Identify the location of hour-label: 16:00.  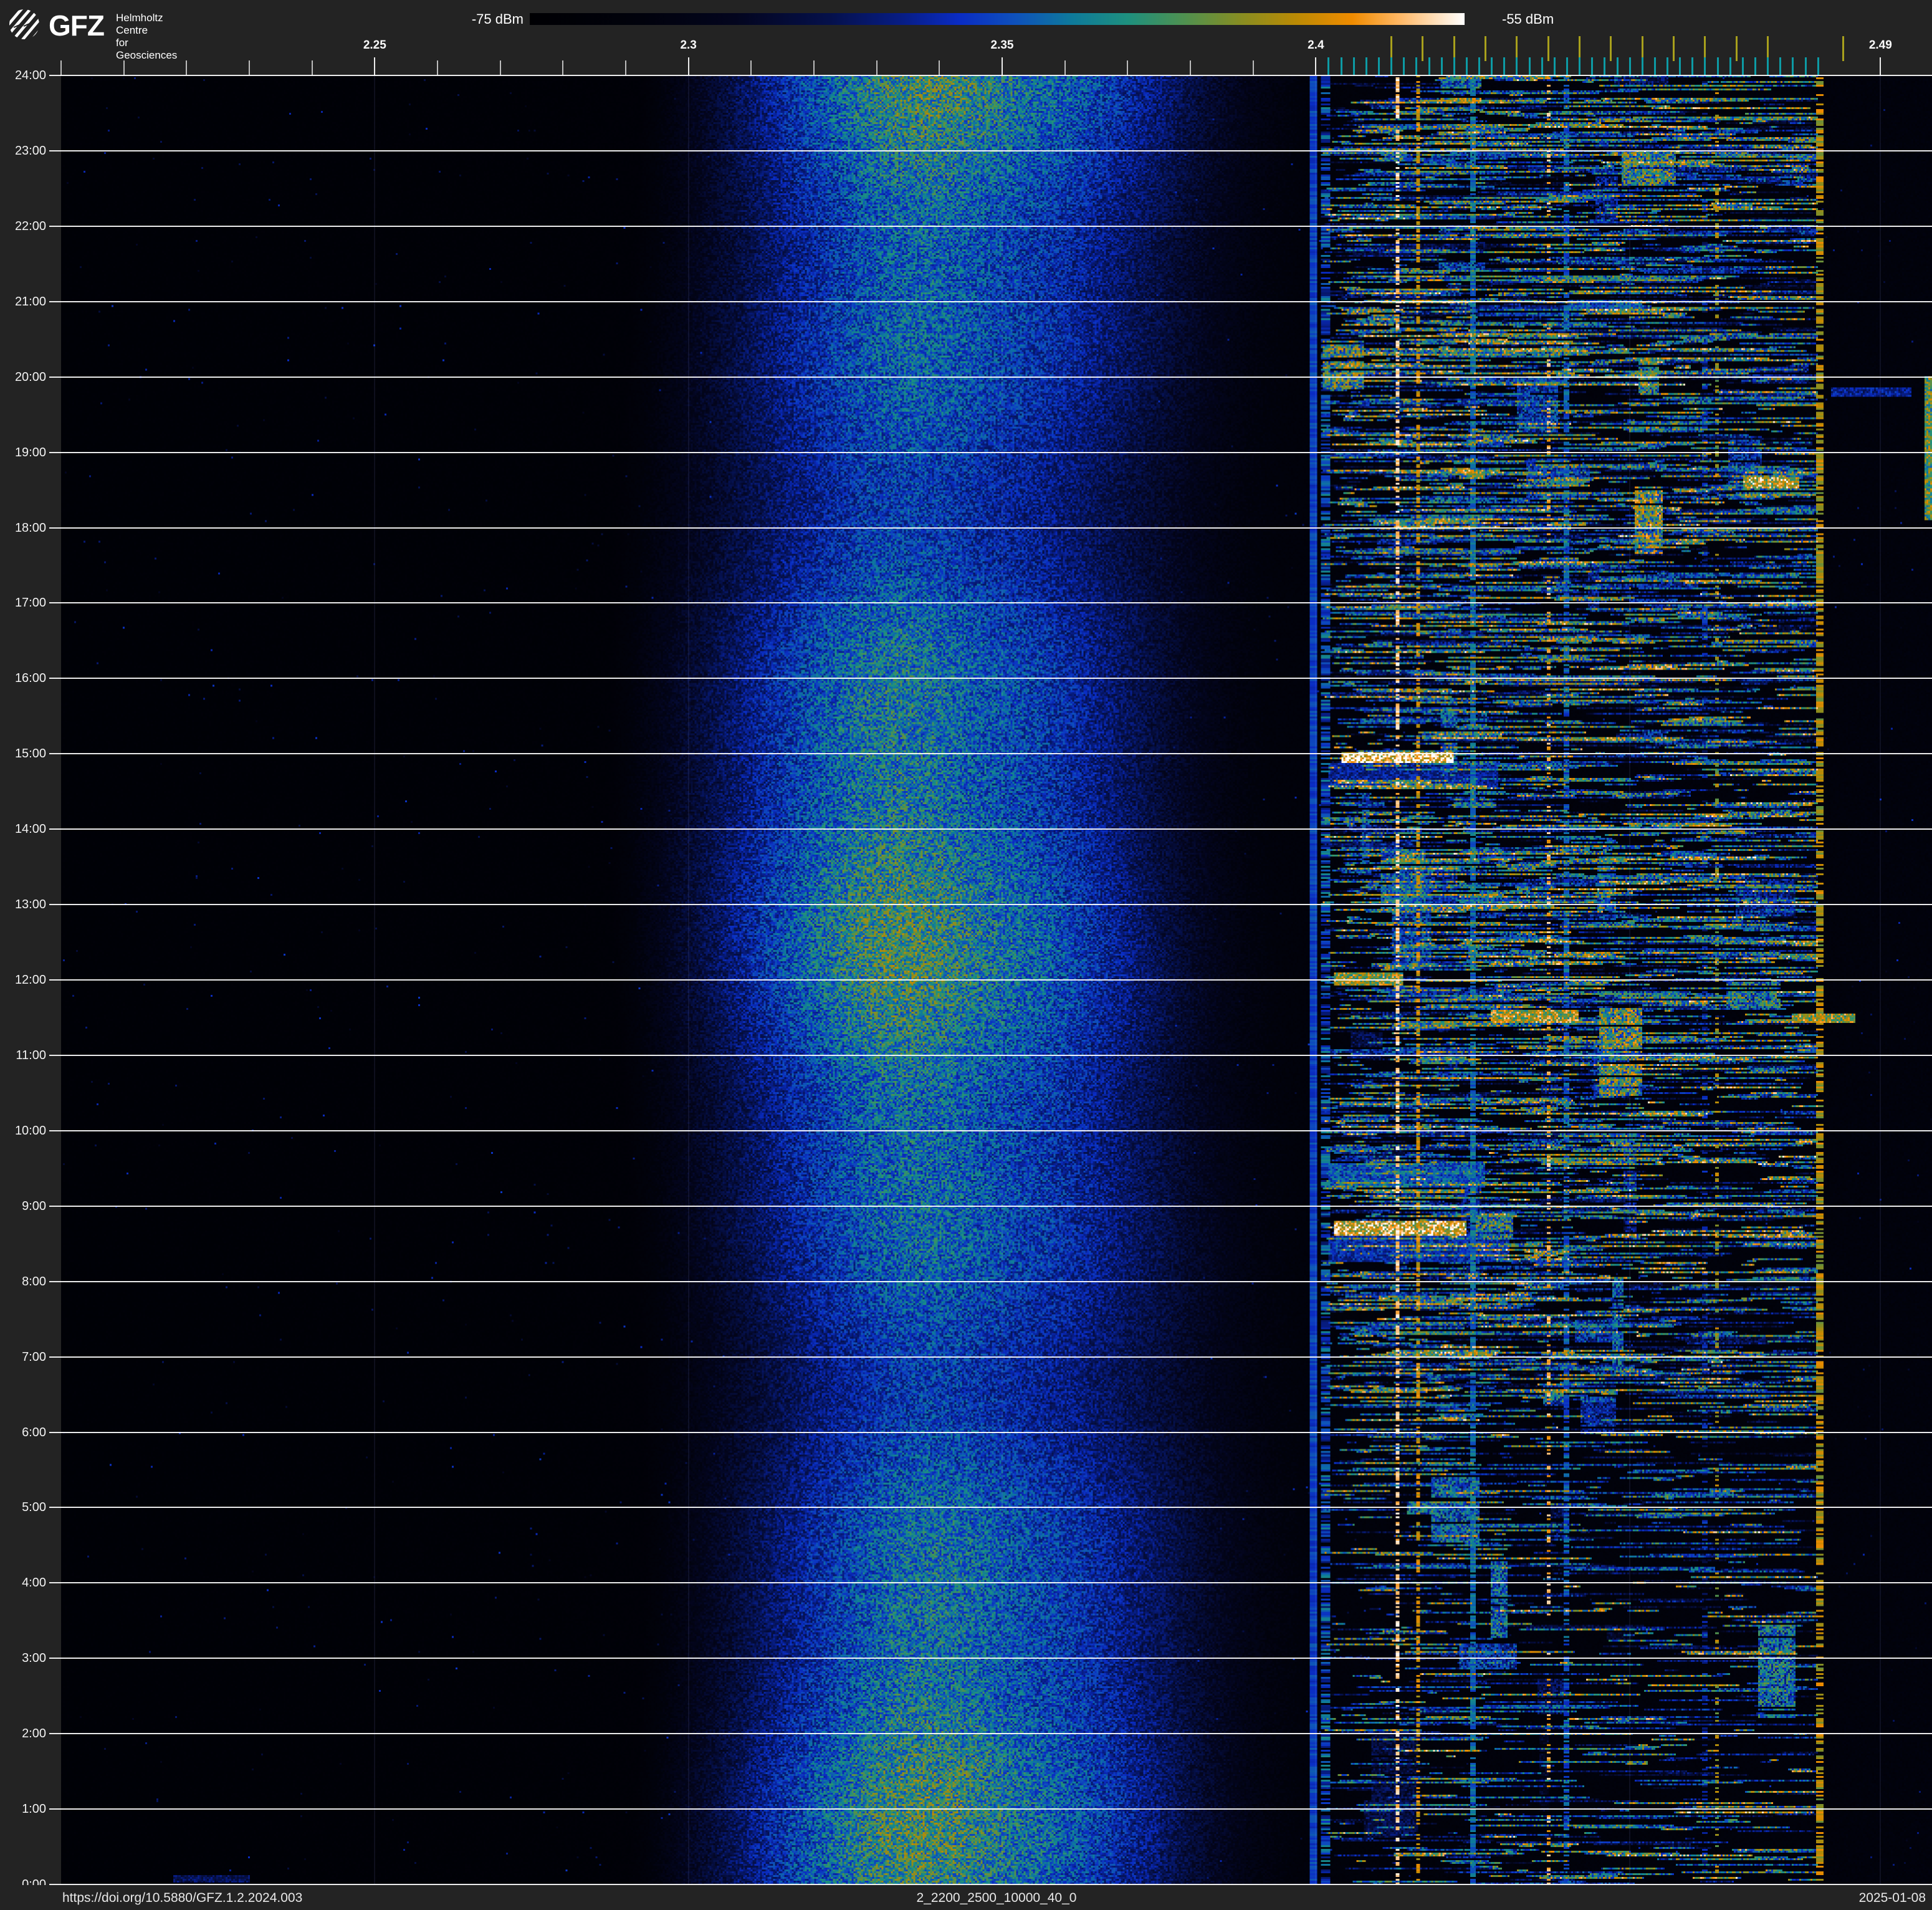
(30, 678).